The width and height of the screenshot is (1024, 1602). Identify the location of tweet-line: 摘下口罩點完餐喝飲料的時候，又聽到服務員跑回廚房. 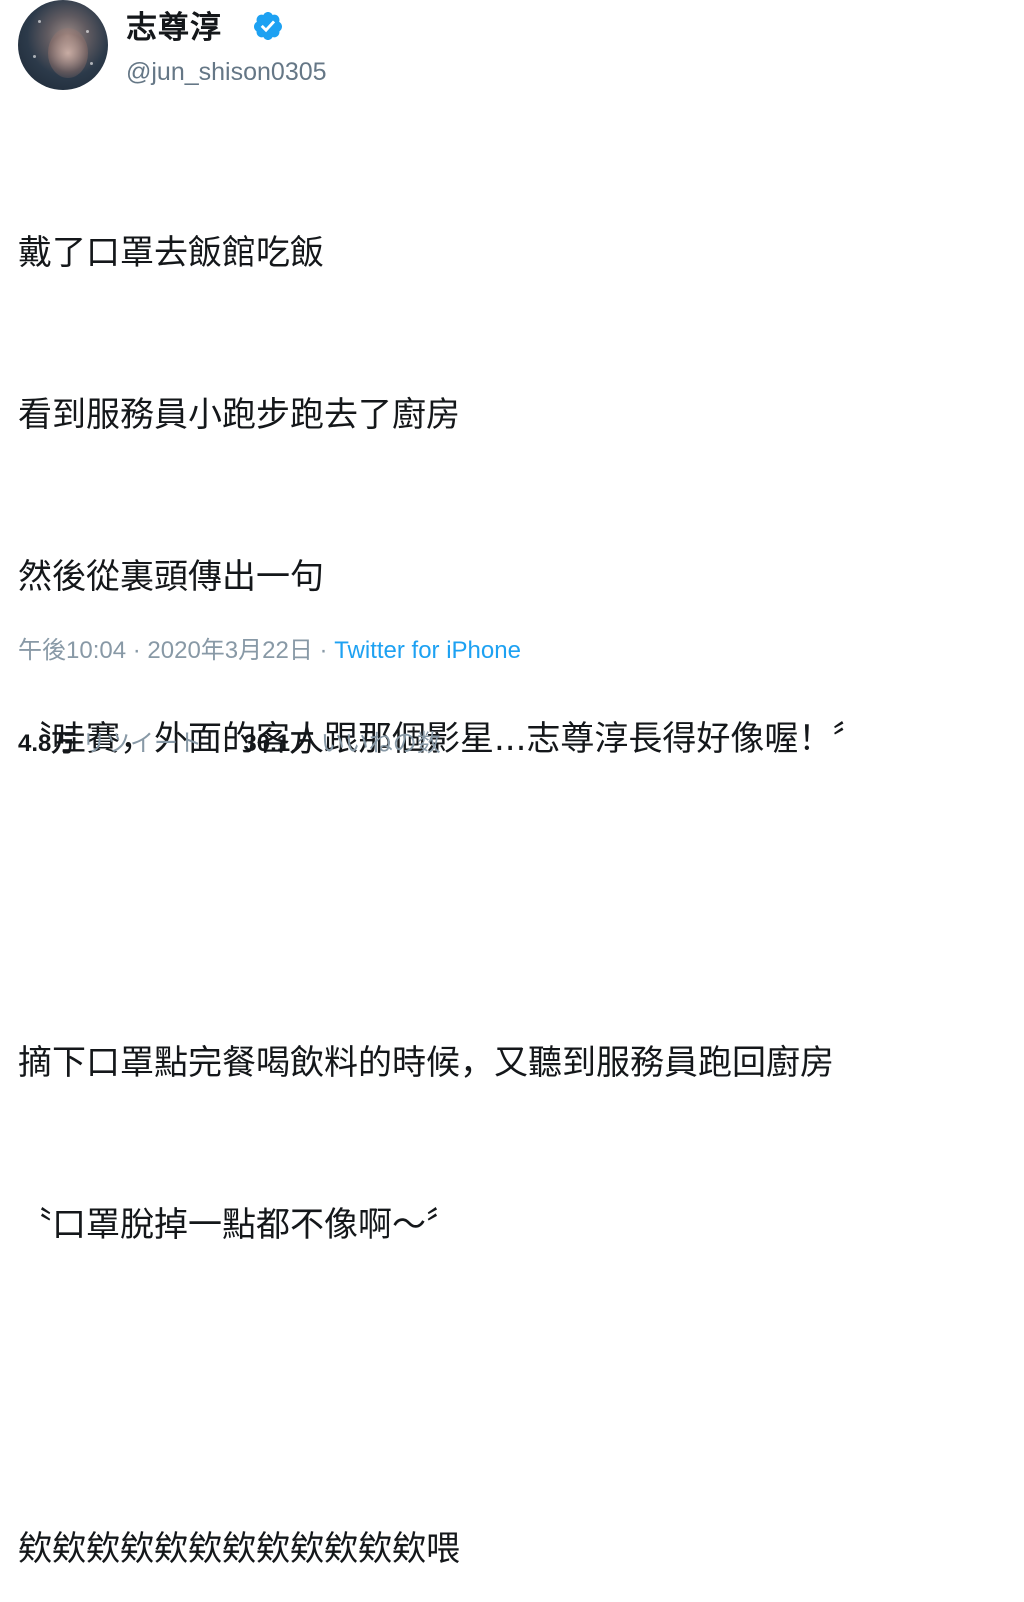
(426, 1063).